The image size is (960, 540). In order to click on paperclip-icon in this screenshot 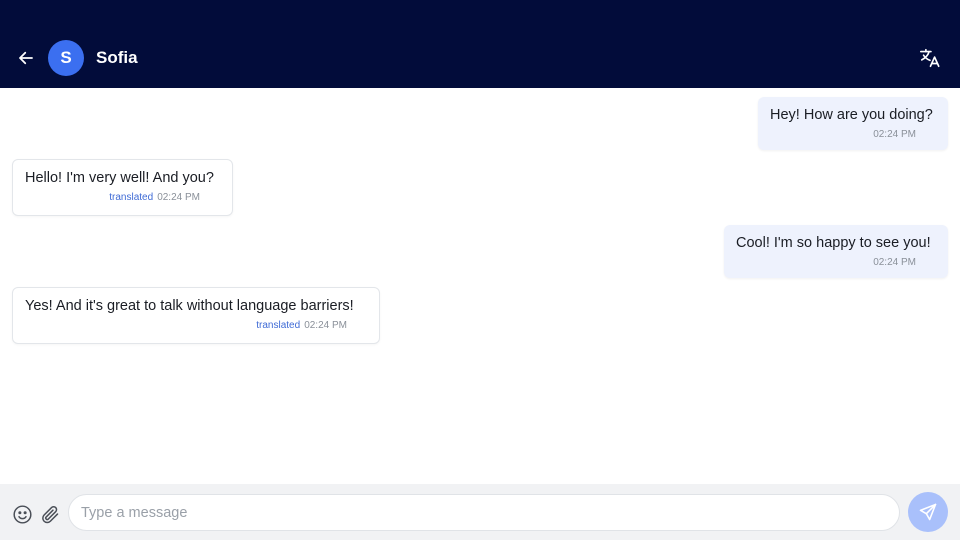, I will do `click(49, 514)`.